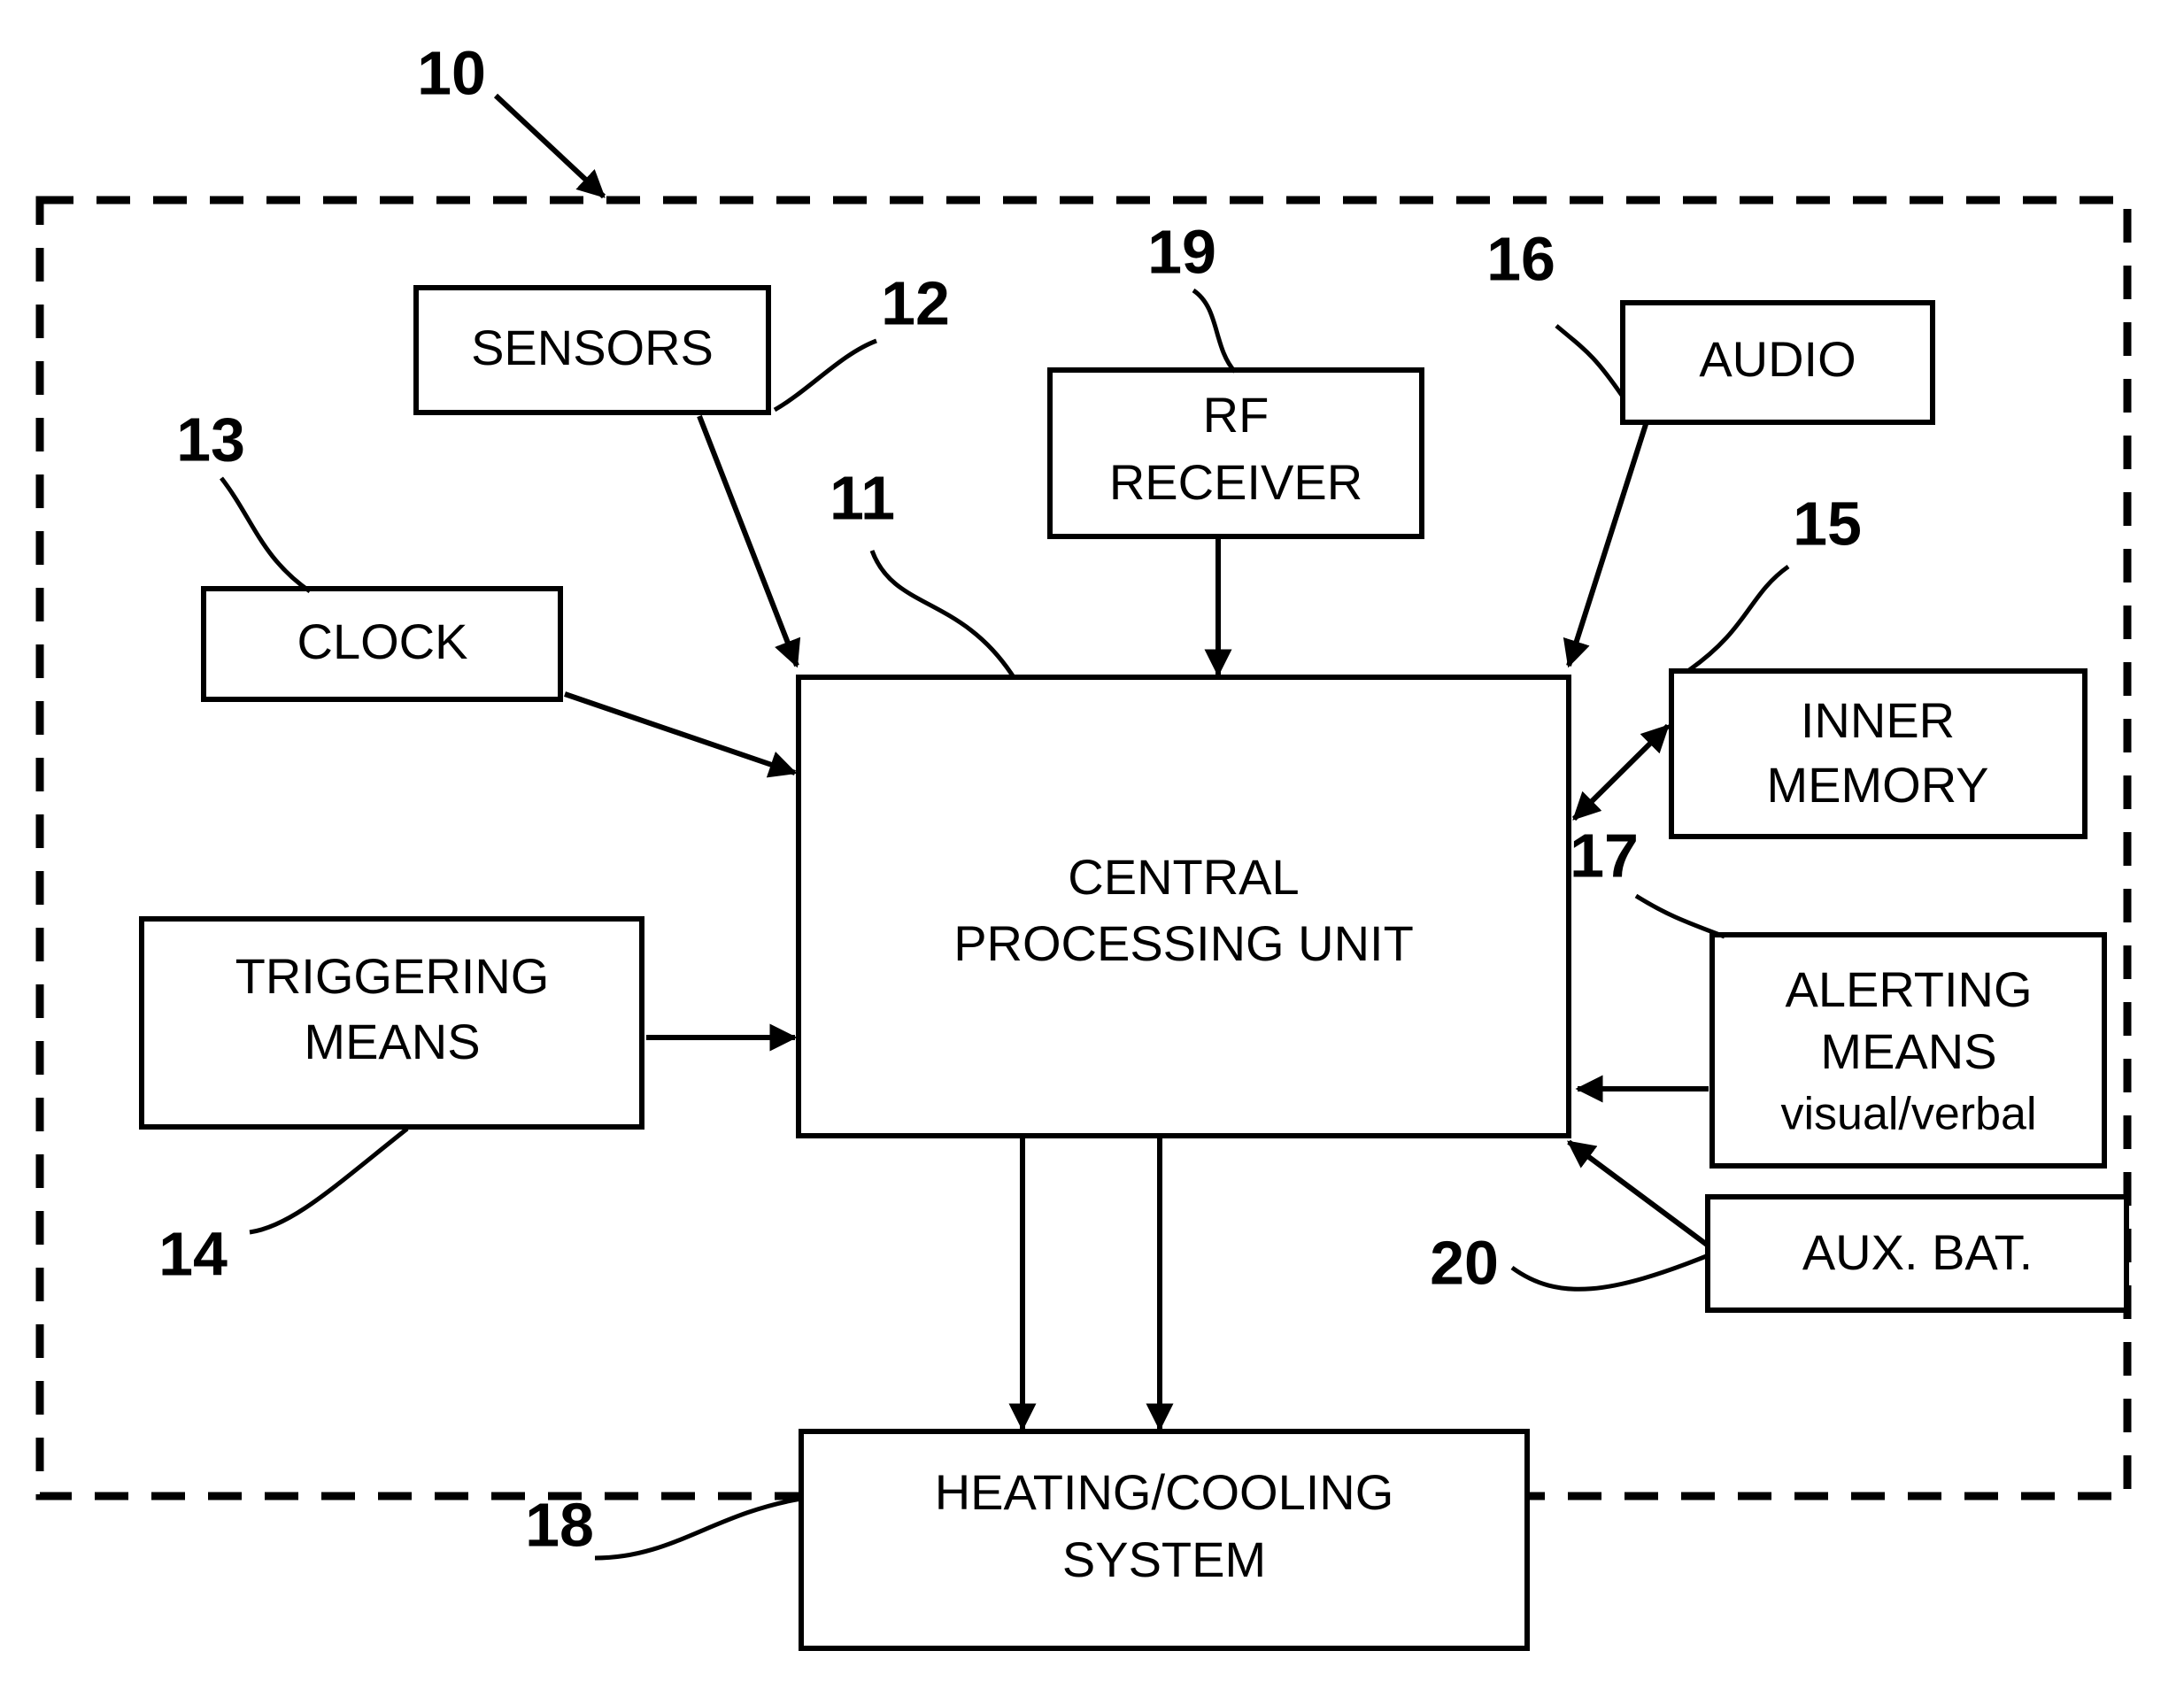 The image size is (2184, 1697). I want to click on block-alerting-means: ALERTING MEANS visual/verbal, so click(1908, 1050).